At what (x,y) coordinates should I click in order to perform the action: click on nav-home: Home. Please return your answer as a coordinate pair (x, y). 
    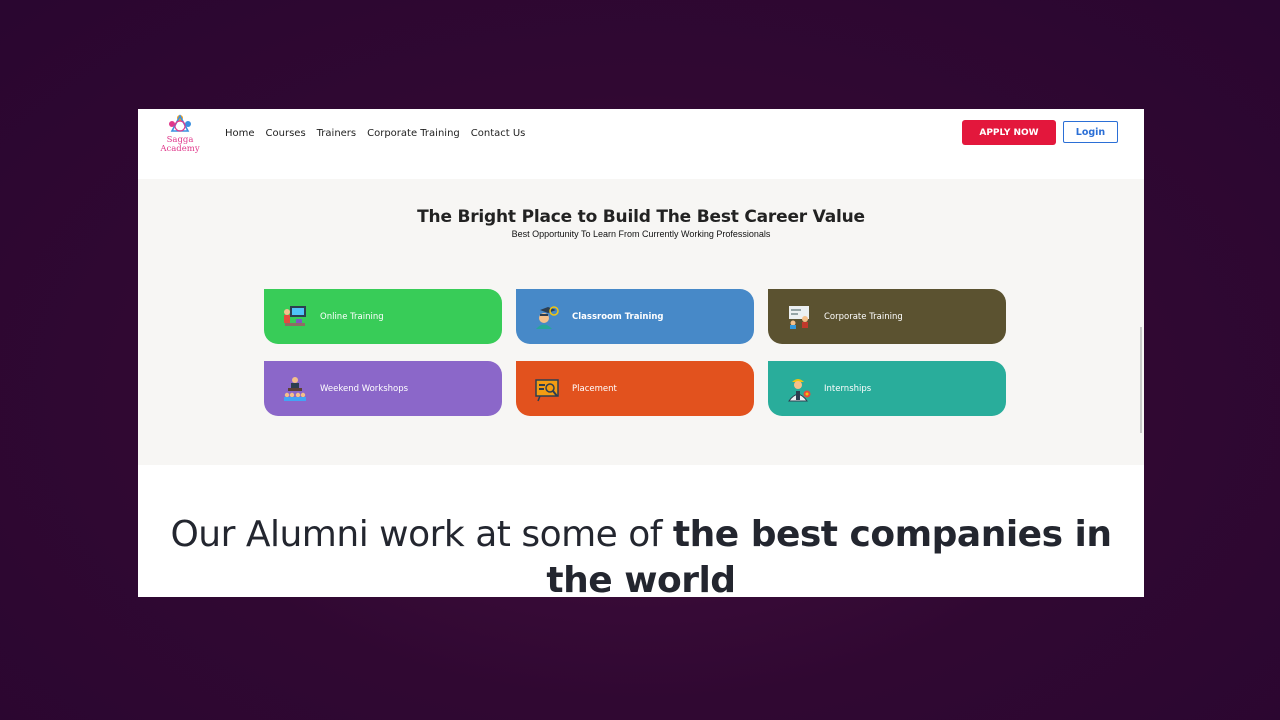
    Looking at the image, I should click on (240, 134).